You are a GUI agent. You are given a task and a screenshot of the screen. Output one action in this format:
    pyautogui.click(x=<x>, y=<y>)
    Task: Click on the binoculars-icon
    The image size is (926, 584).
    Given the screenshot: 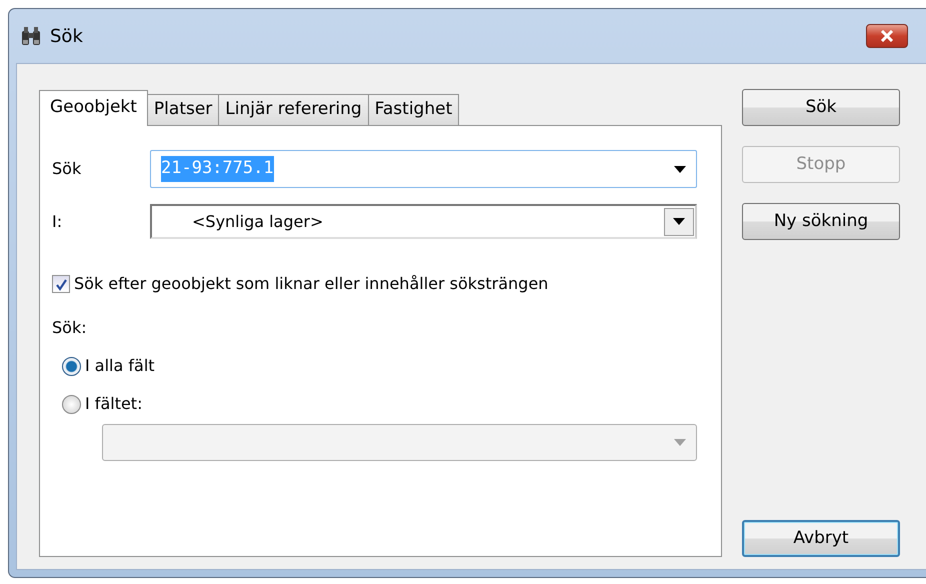 What is the action you would take?
    pyautogui.click(x=31, y=36)
    